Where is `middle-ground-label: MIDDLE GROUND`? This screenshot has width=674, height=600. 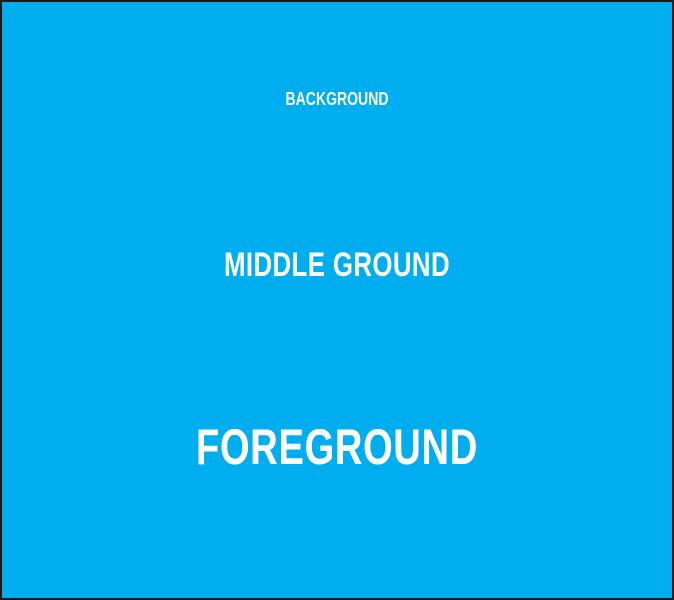 middle-ground-label: MIDDLE GROUND is located at coordinates (337, 265).